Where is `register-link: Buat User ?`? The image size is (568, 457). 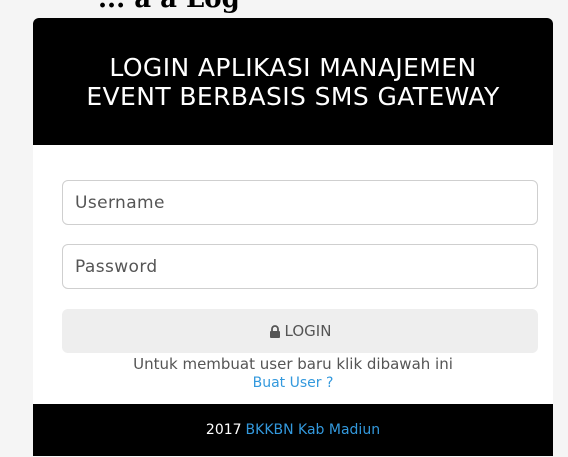
register-link: Buat User ? is located at coordinates (293, 383).